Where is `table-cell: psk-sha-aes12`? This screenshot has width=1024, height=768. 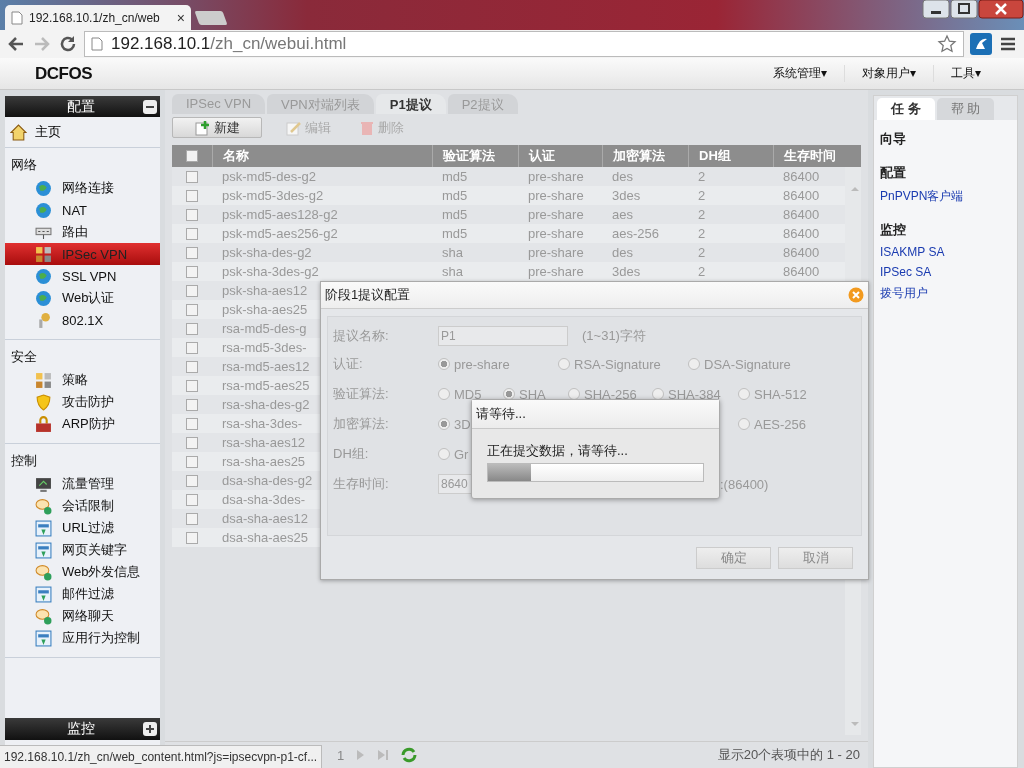 table-cell: psk-sha-aes12 is located at coordinates (265, 290).